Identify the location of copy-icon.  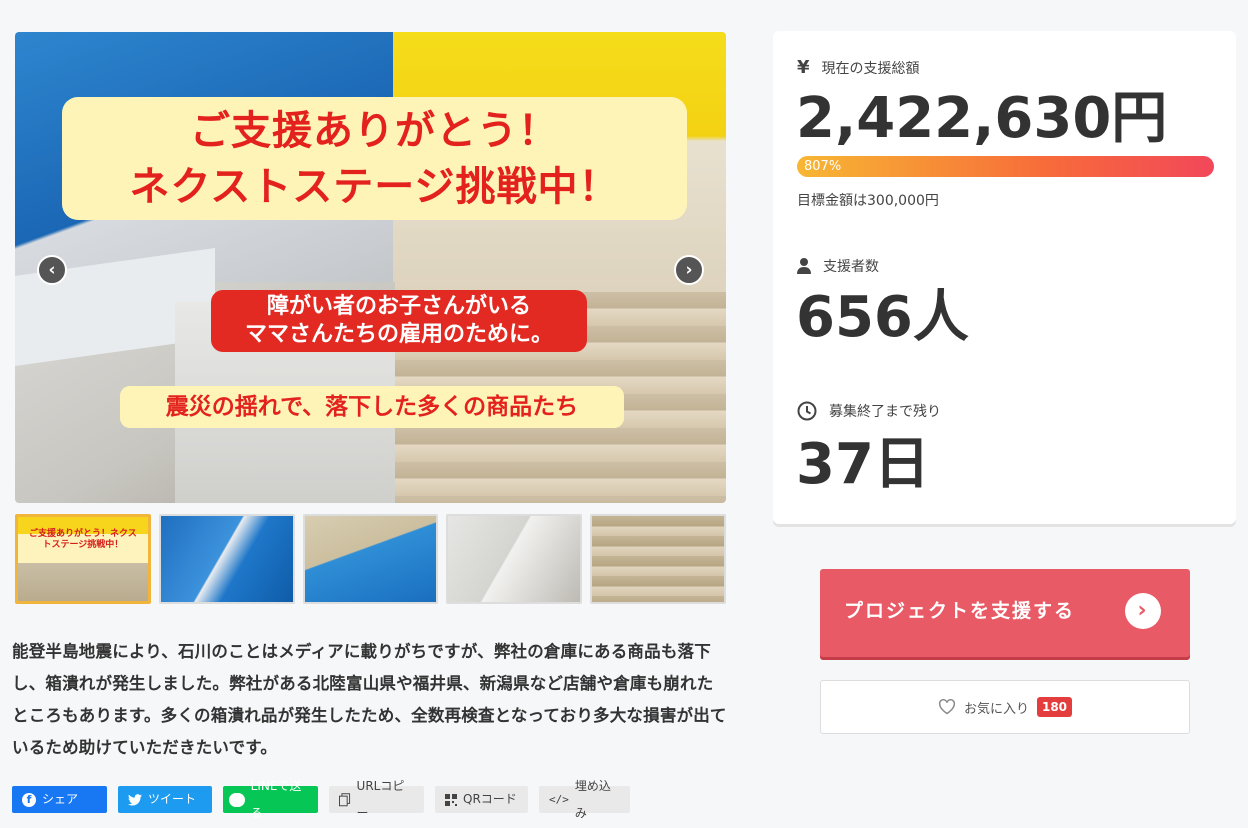
(345, 799).